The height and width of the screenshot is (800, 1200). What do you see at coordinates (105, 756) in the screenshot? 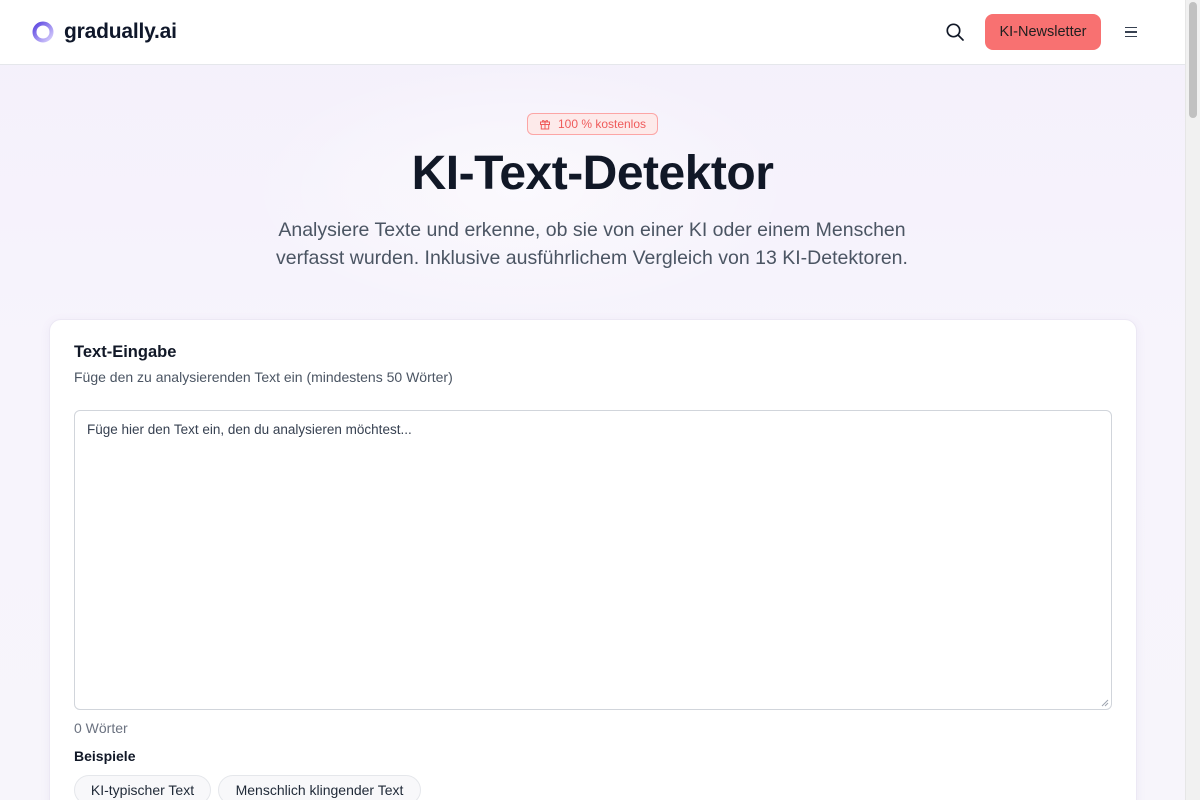
I see `examples-label: Beispiele` at bounding box center [105, 756].